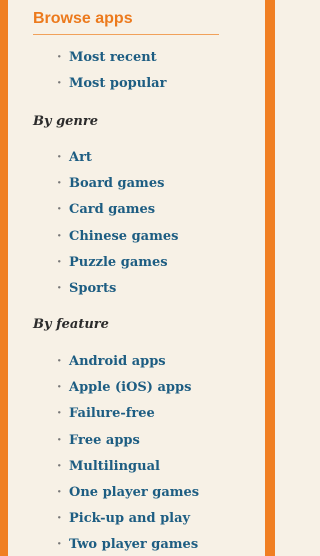 The height and width of the screenshot is (556, 320). Describe the element at coordinates (71, 324) in the screenshot. I see `by-feature-label: By feature` at that location.